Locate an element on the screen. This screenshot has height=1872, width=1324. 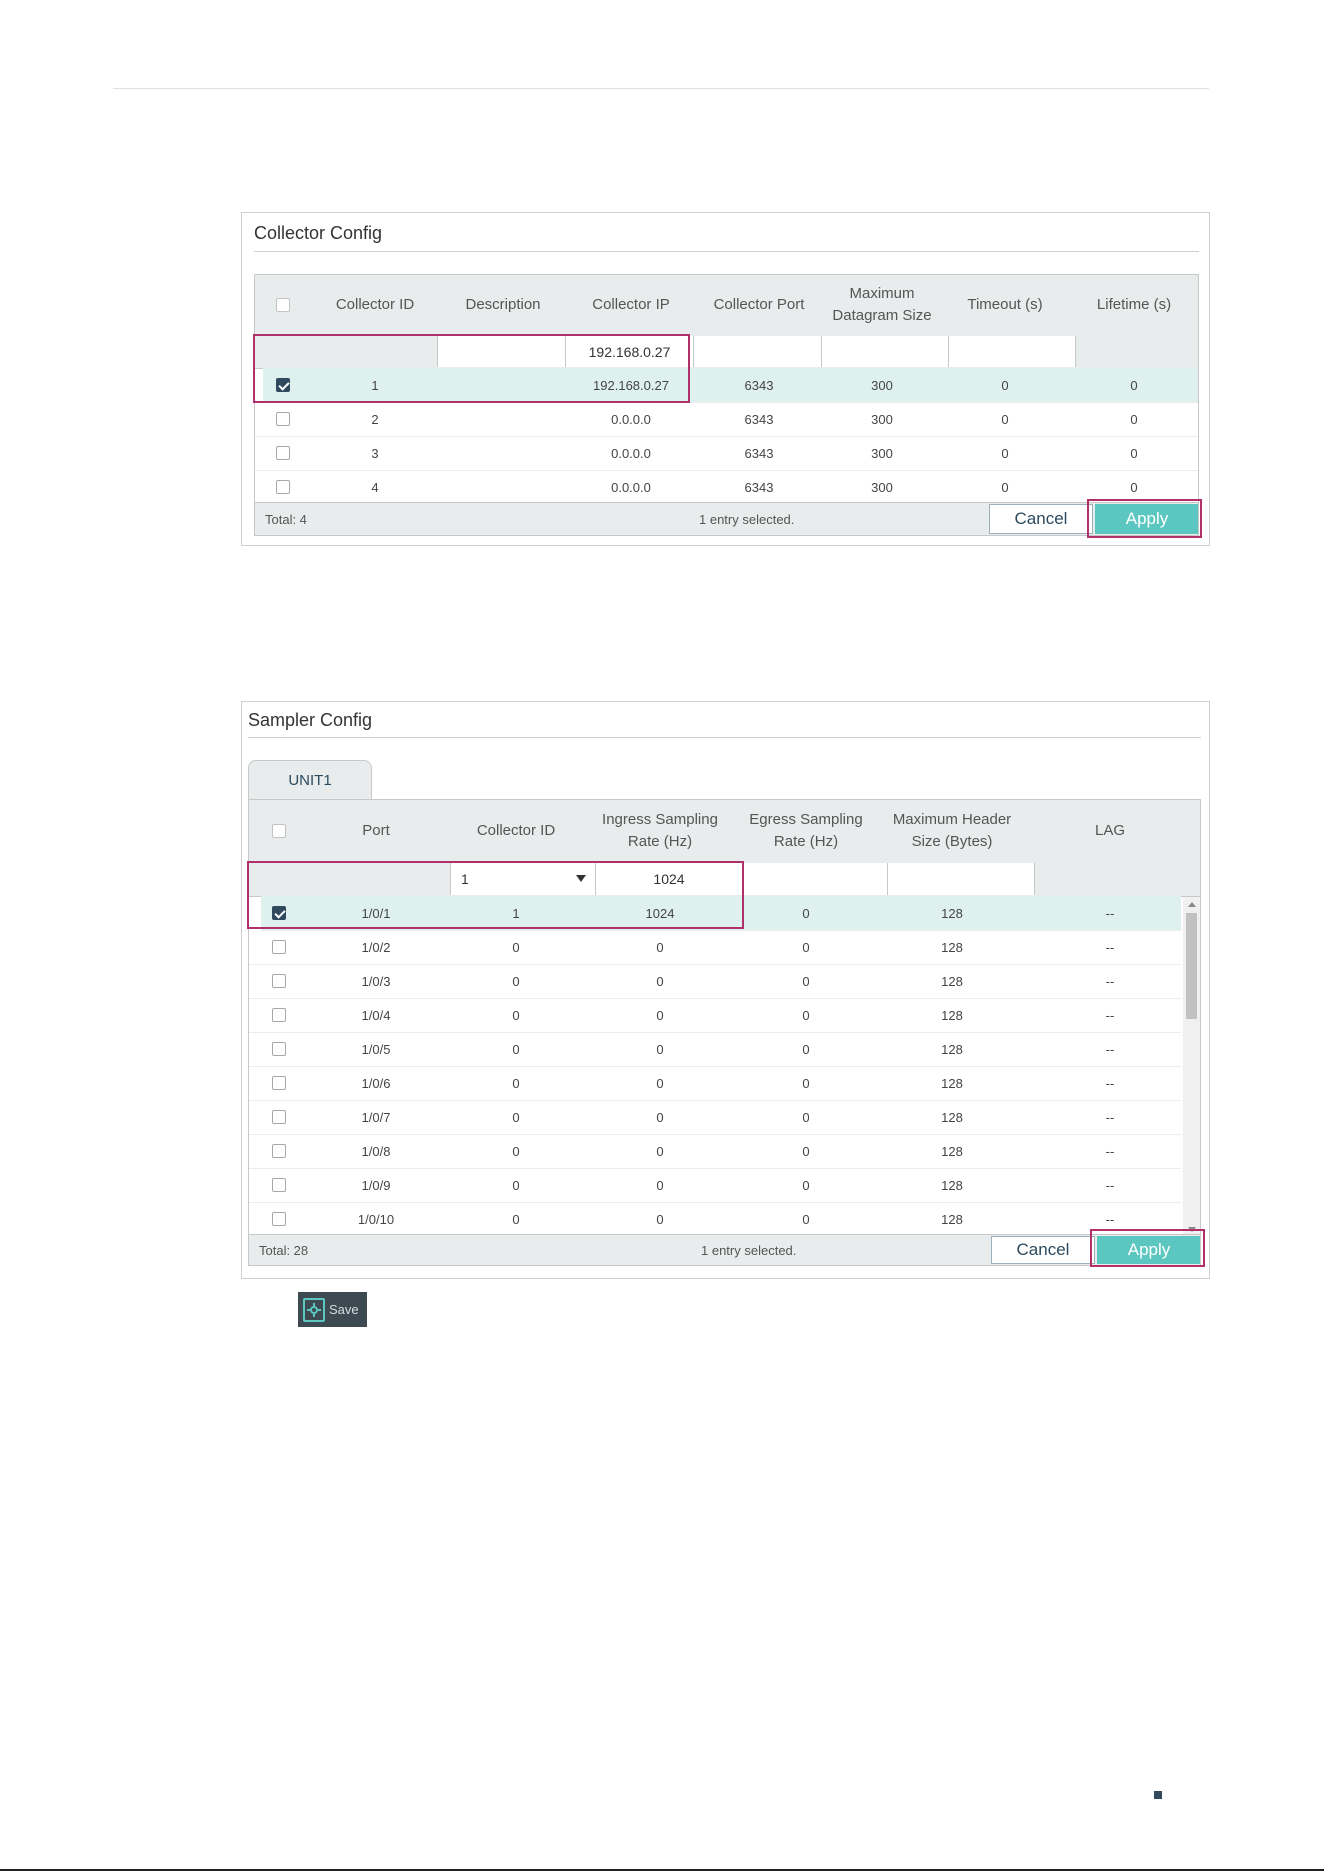
sampler-egress-rate-input is located at coordinates (815, 879).